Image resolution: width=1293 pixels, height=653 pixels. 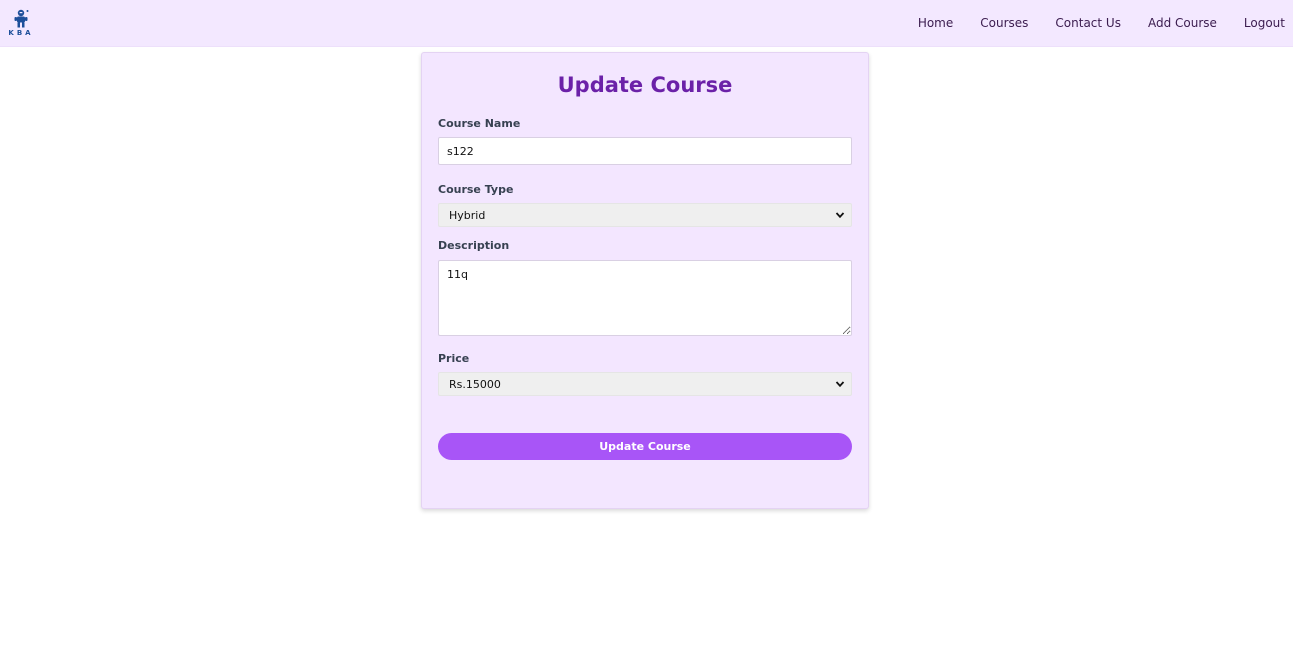 I want to click on course-name-input, so click(x=645, y=151).